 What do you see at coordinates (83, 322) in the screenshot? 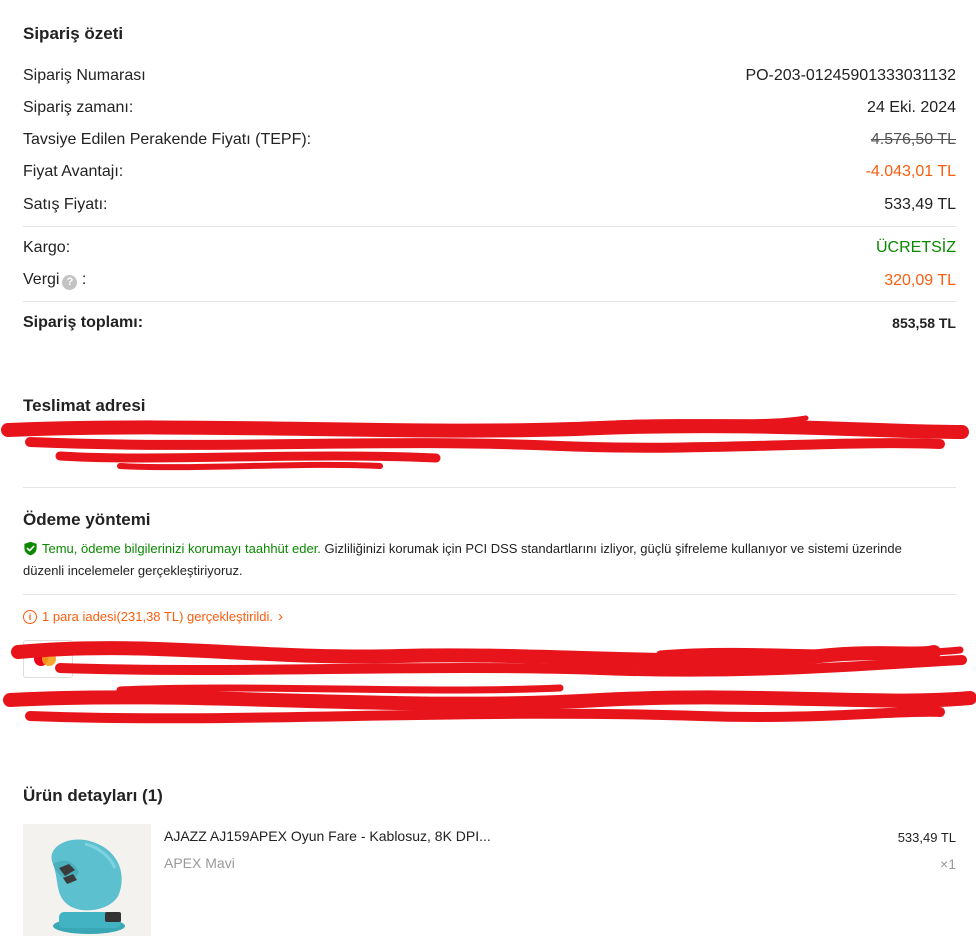
I see `order-total-label: Sipariş toplamı:` at bounding box center [83, 322].